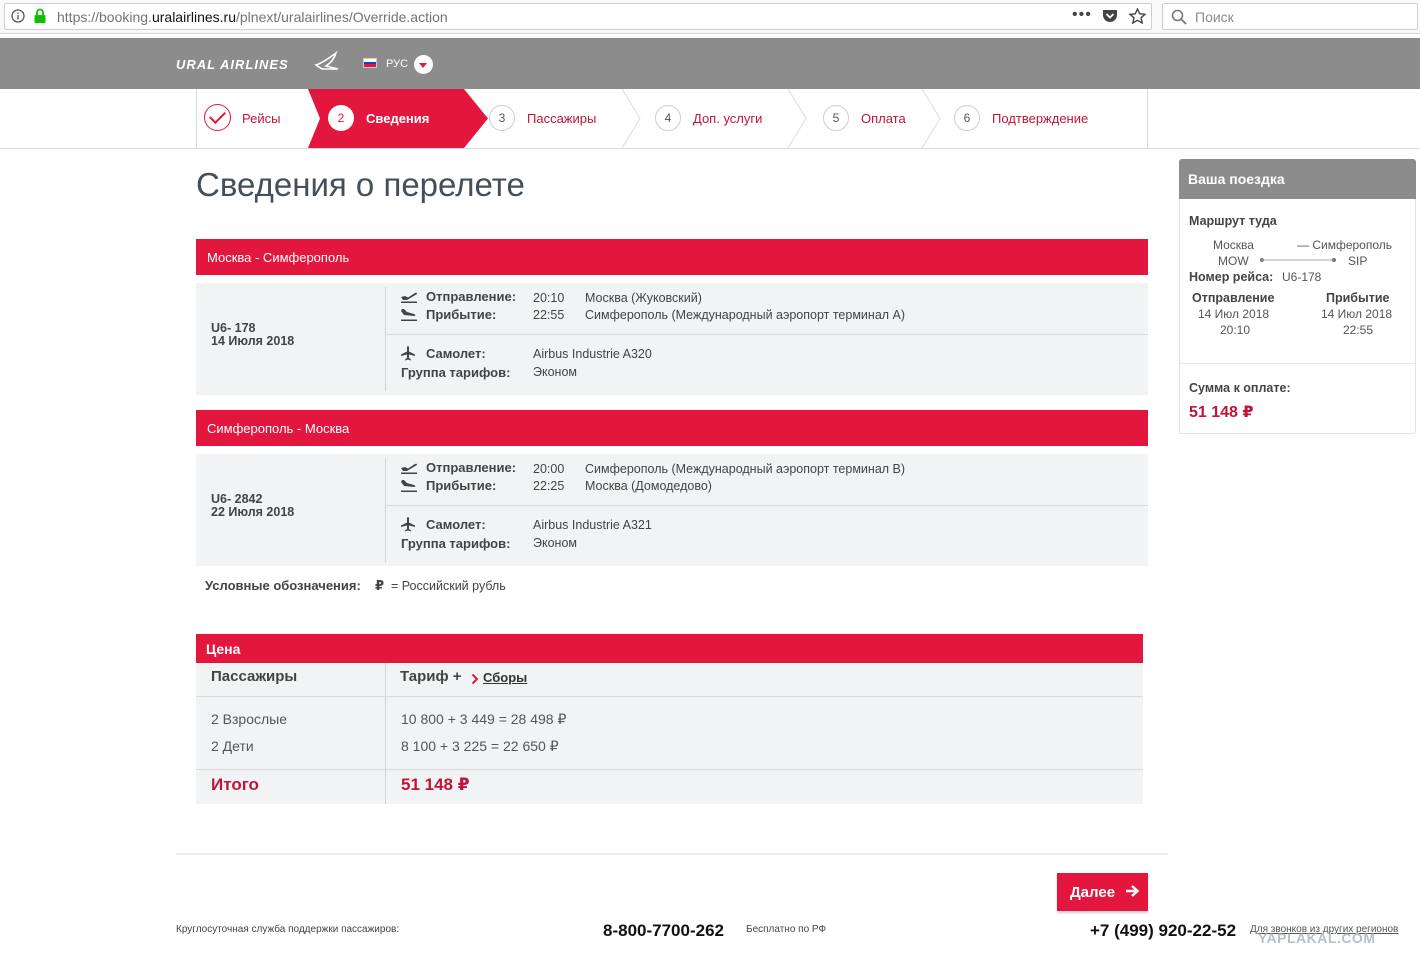 The height and width of the screenshot is (970, 1420). Describe the element at coordinates (549, 486) in the screenshot. I see `arrival-time: 22:25` at that location.